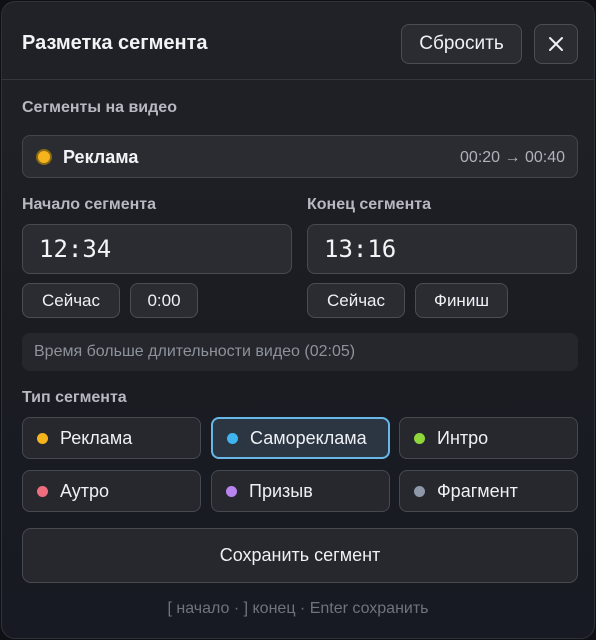  What do you see at coordinates (298, 41) in the screenshot?
I see `panel-header: Разметка сегмента Сбросить` at bounding box center [298, 41].